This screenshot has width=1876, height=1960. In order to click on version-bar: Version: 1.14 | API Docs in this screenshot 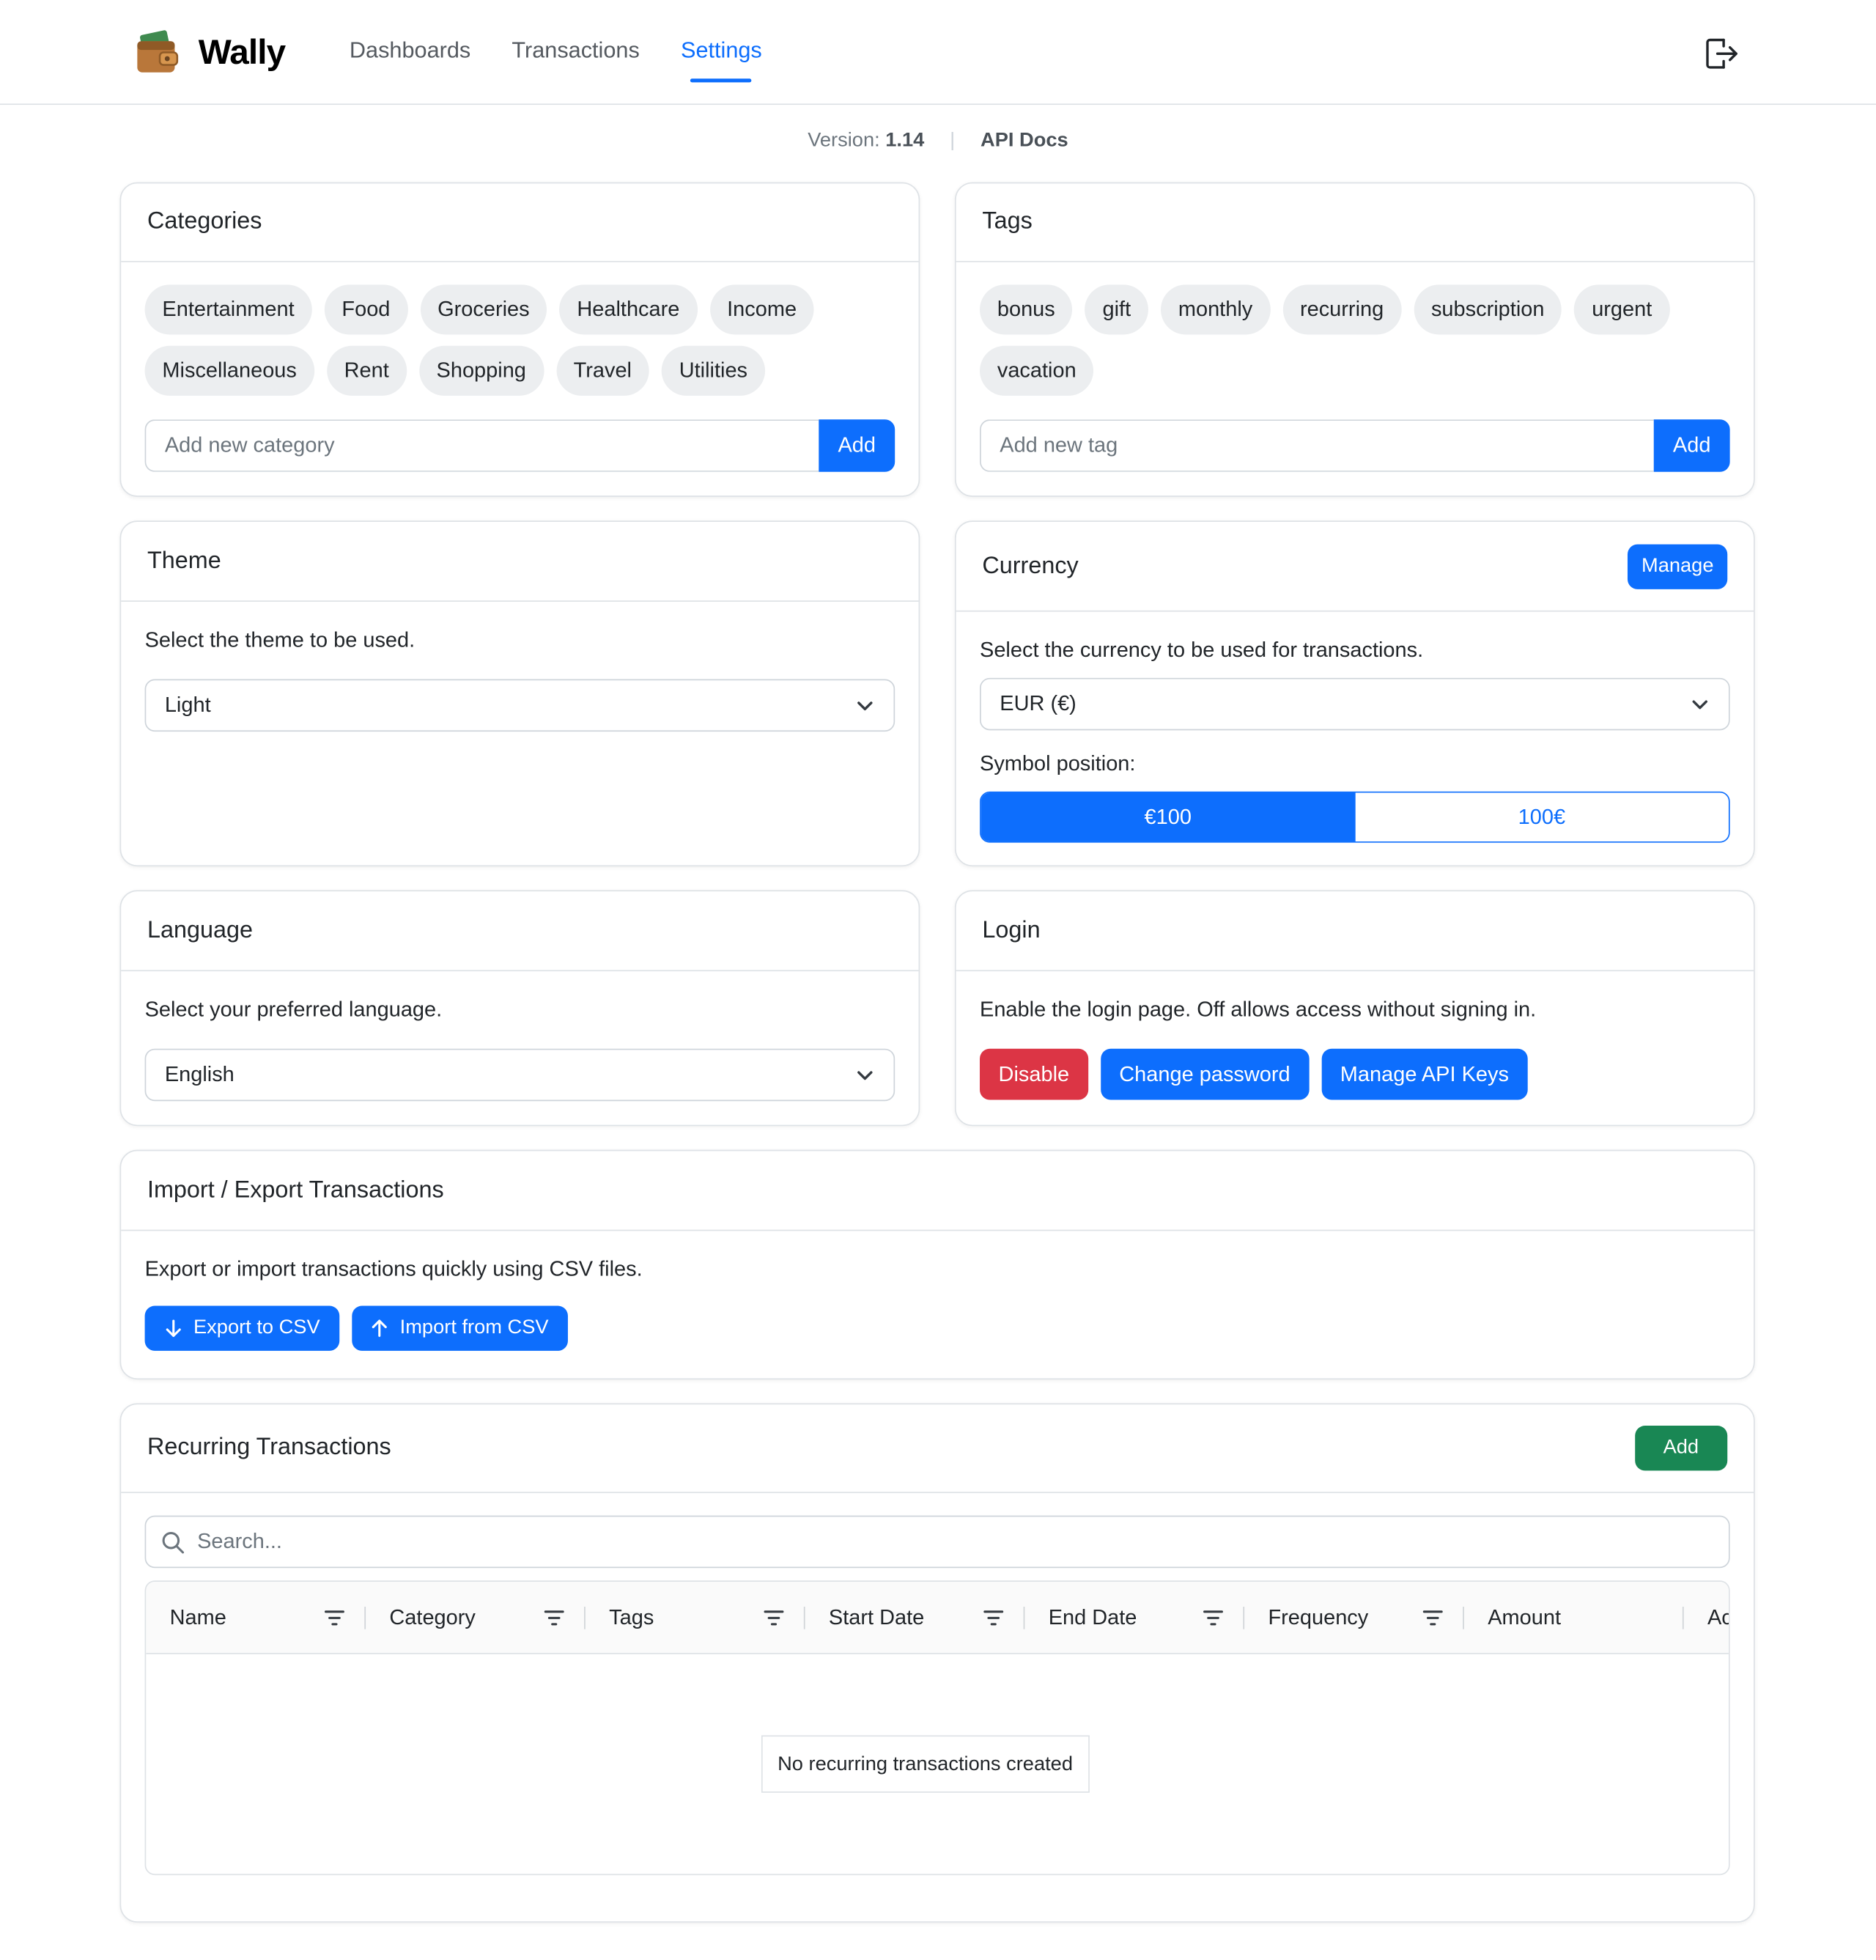, I will do `click(938, 141)`.